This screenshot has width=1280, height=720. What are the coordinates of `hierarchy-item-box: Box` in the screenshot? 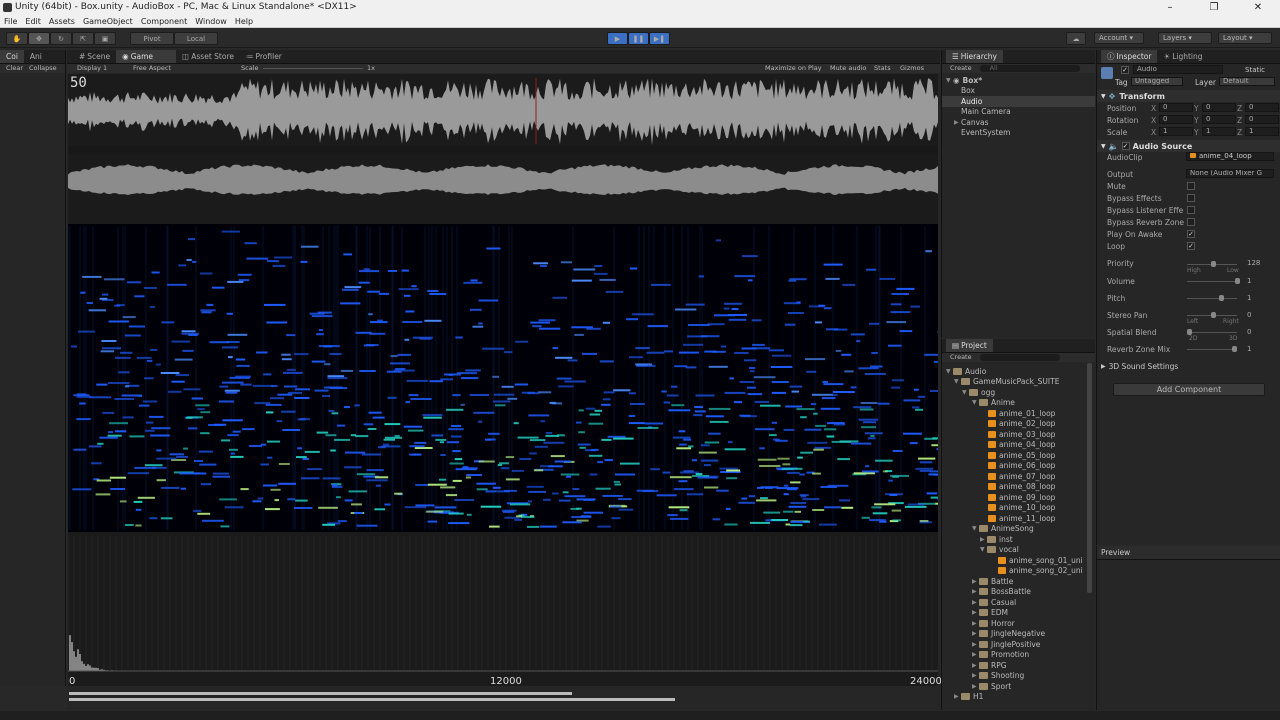 It's located at (1018, 91).